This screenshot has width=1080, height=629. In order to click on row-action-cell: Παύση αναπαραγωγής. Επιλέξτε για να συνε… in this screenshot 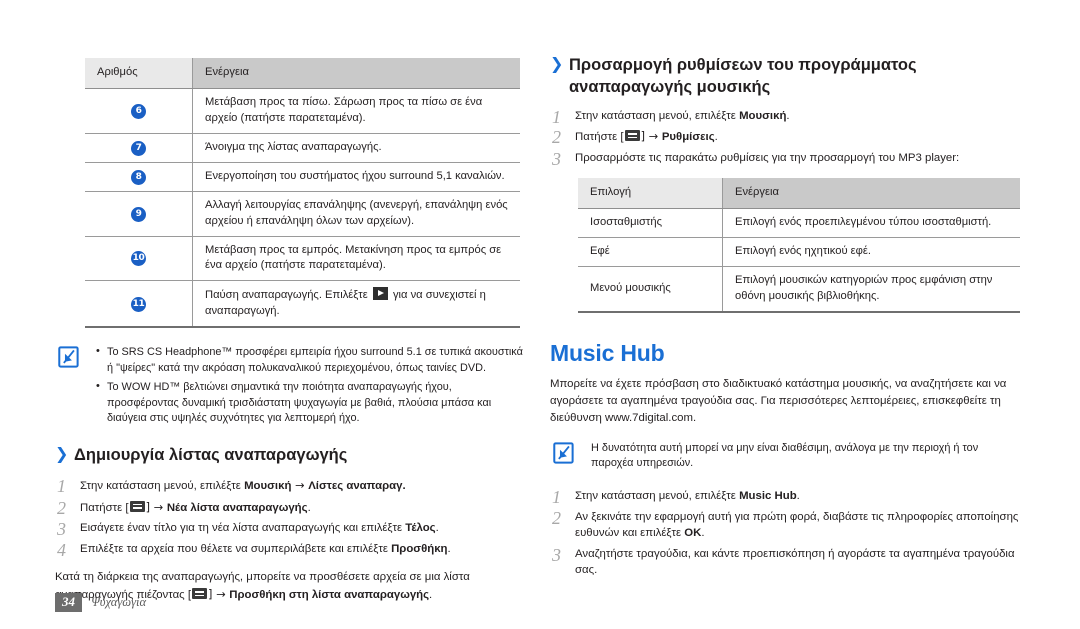, I will do `click(356, 304)`.